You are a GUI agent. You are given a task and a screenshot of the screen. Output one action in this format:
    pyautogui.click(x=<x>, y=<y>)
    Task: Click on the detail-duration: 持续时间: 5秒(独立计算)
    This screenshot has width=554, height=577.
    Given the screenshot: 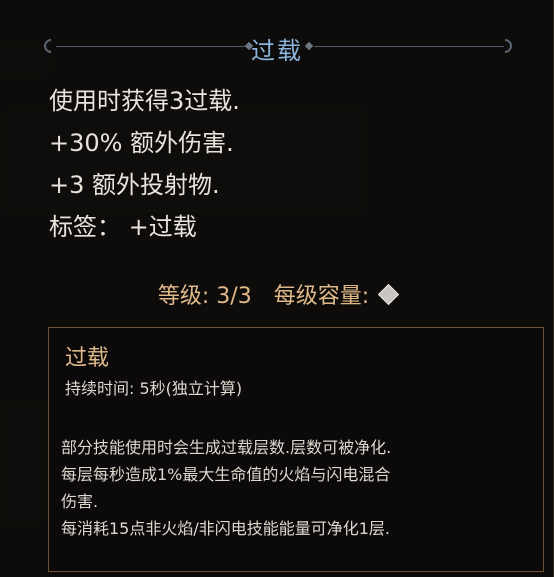 What is the action you would take?
    pyautogui.click(x=154, y=388)
    